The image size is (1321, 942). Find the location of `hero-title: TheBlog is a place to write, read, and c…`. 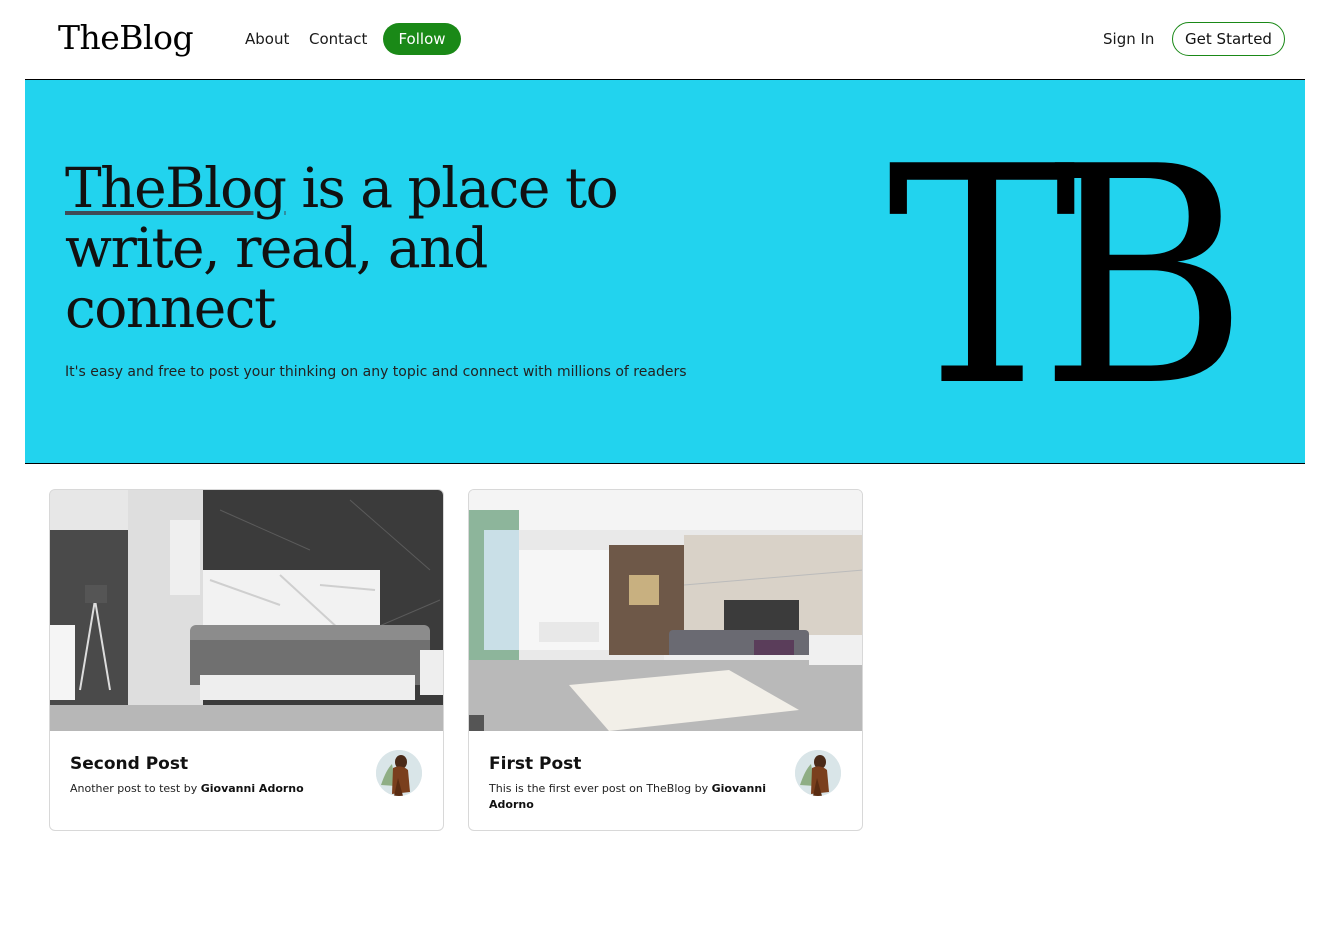

hero-title: TheBlog is a place to write, read, and c… is located at coordinates (375, 248).